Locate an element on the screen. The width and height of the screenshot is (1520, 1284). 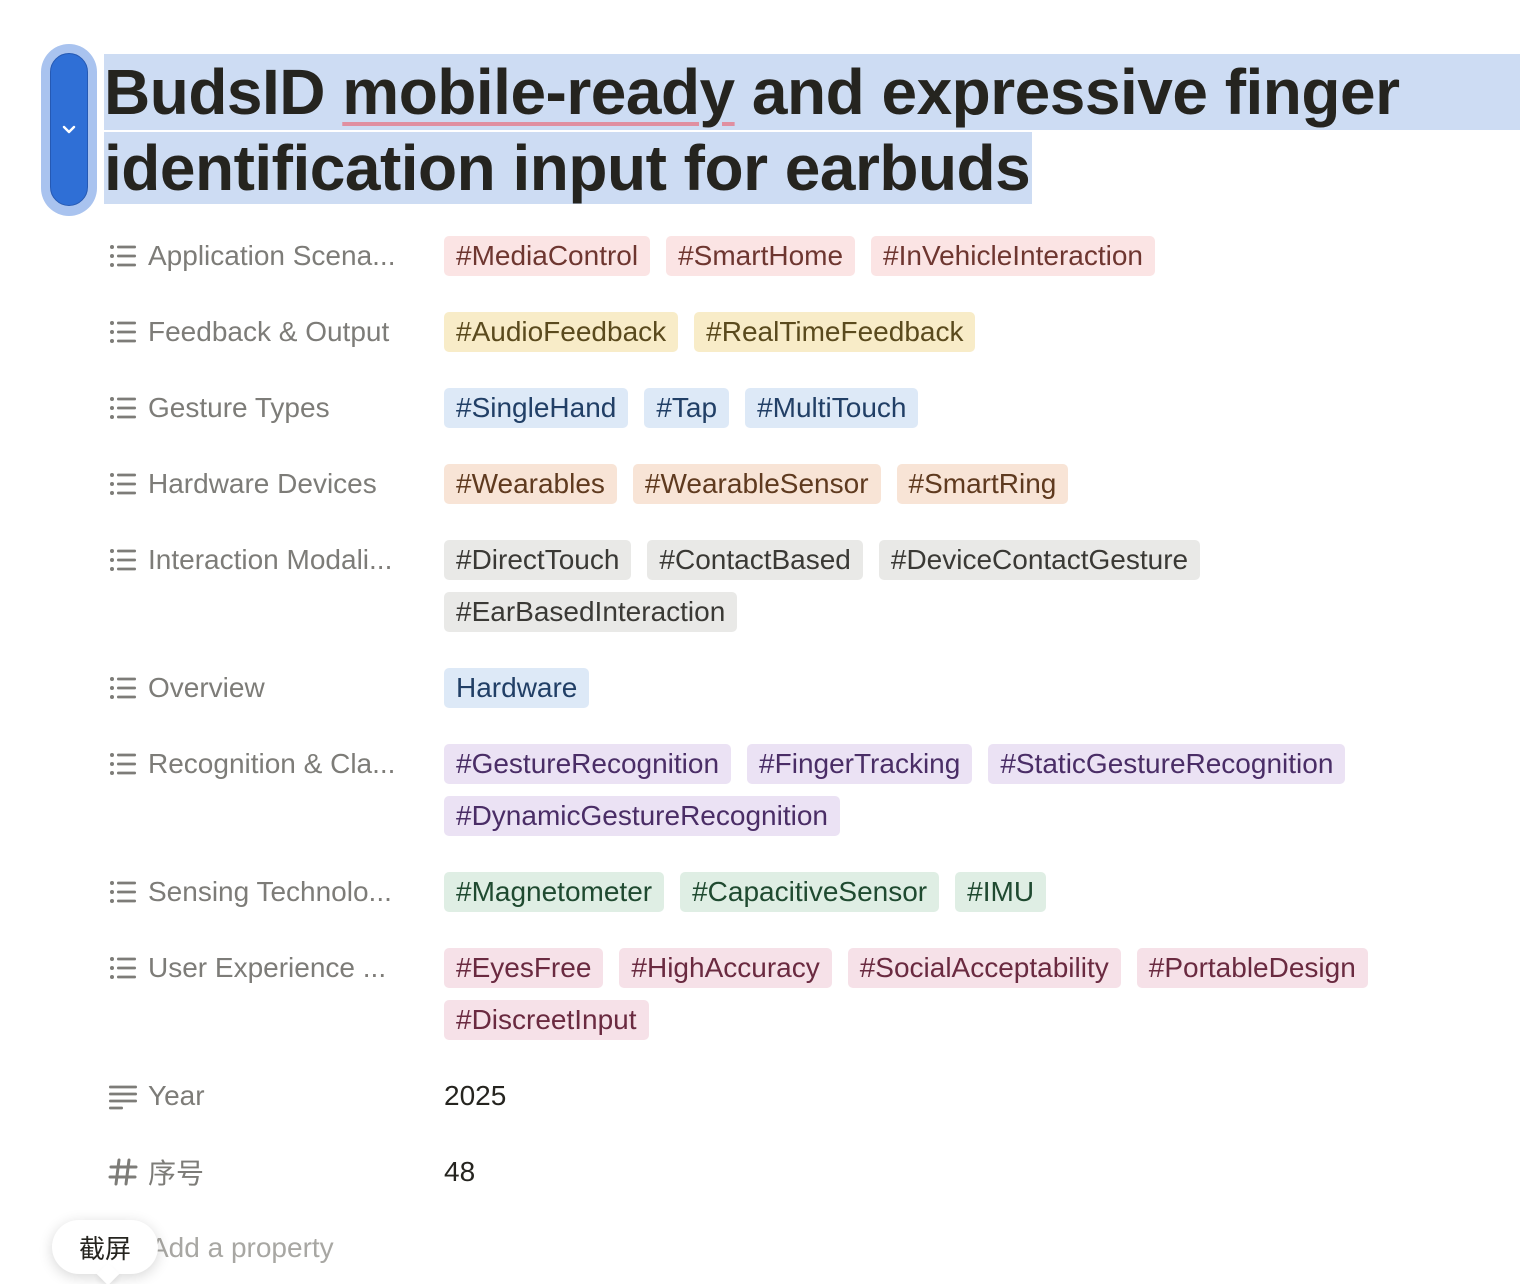
chevron-down-icon is located at coordinates (69, 129).